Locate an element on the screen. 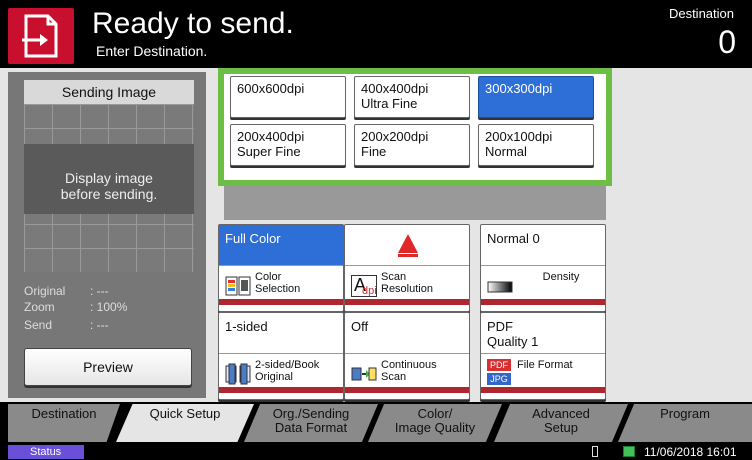 This screenshot has height=460, width=752. card-slot-icon is located at coordinates (595, 451).